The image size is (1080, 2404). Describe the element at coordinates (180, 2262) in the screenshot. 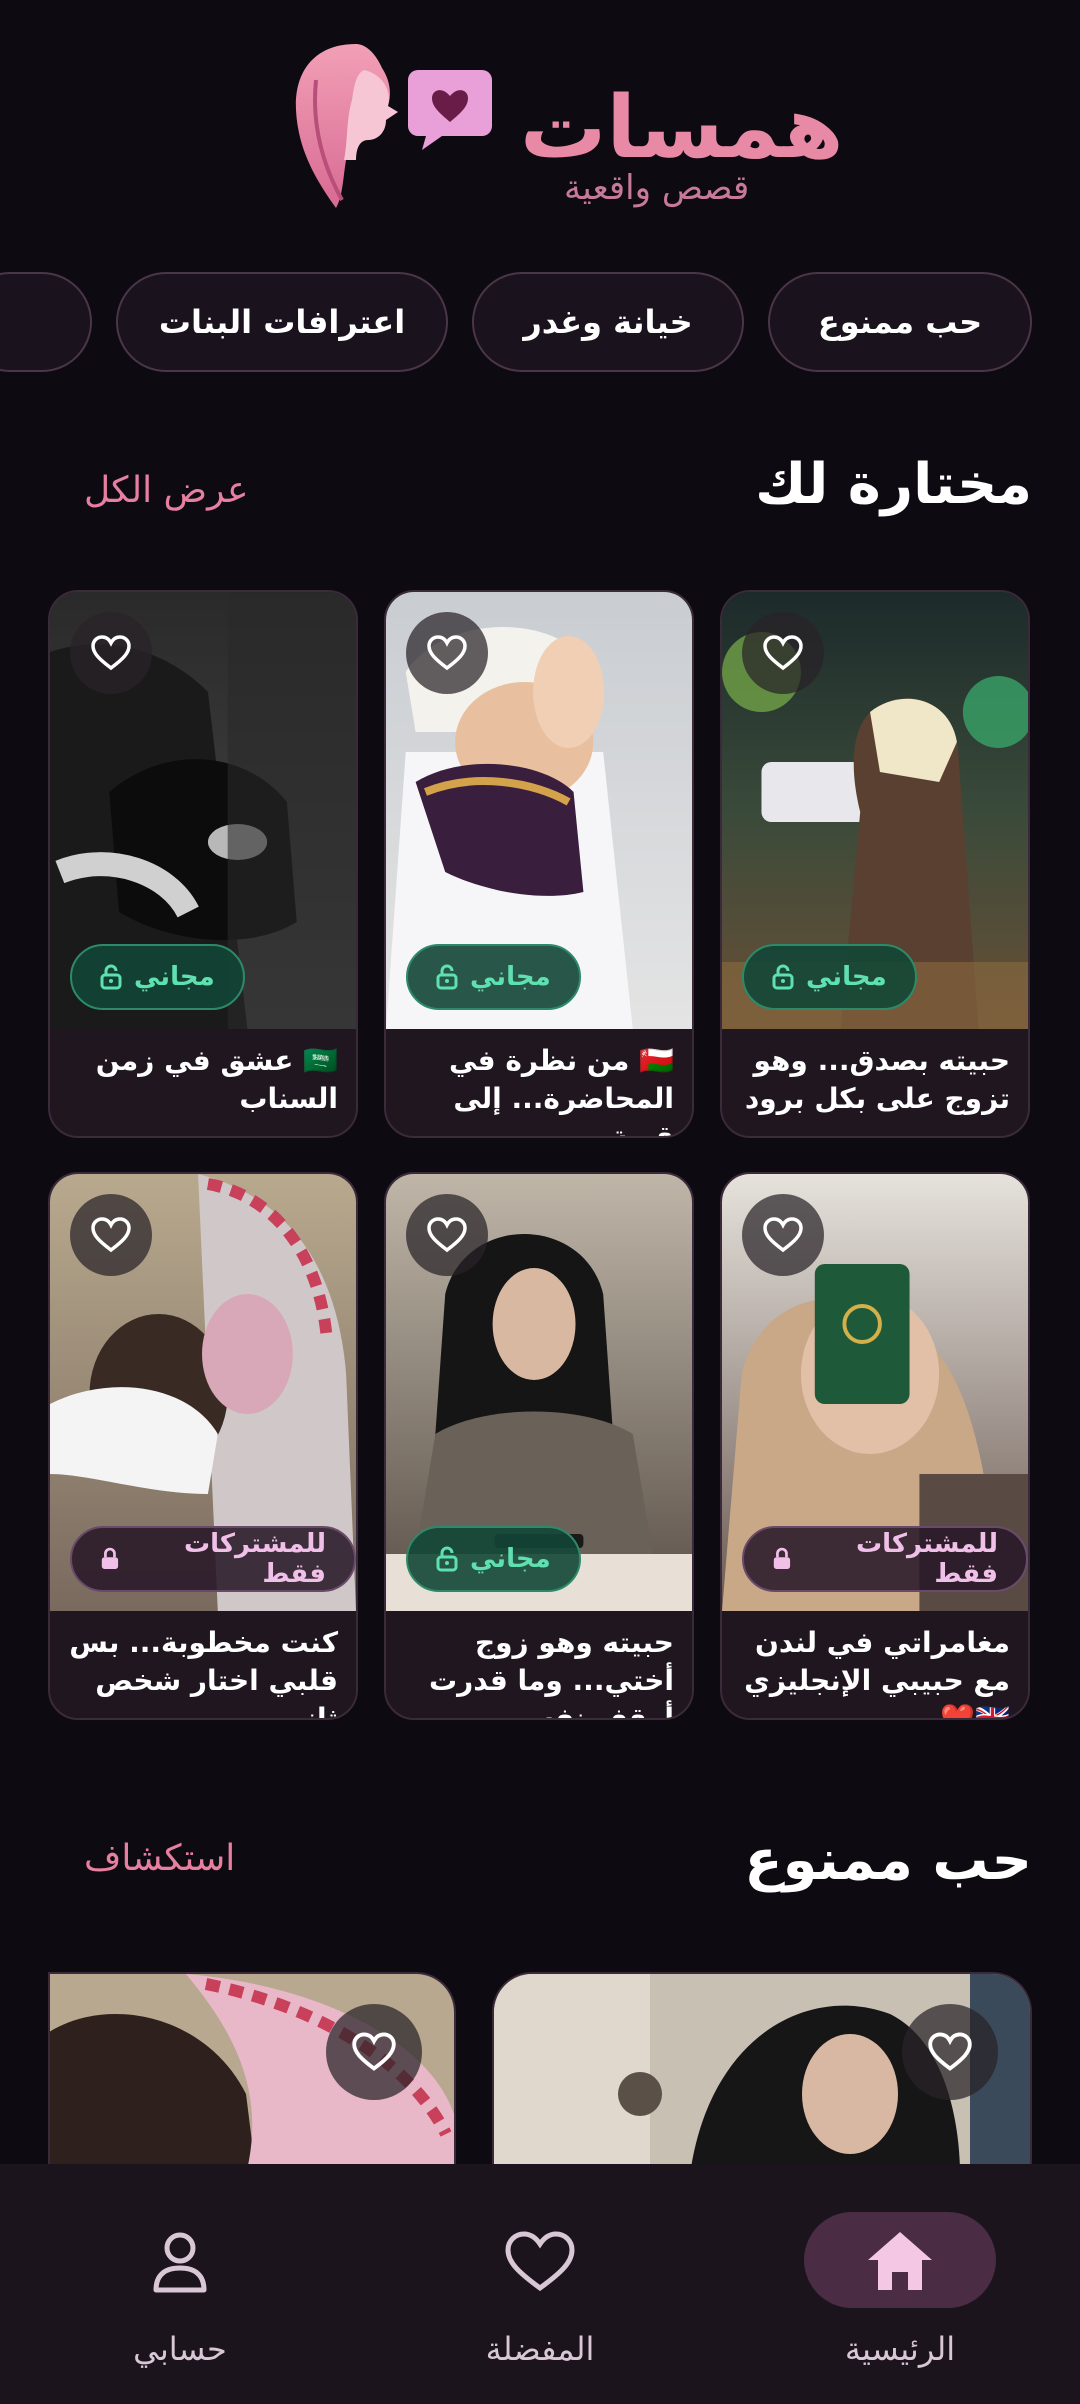

I see `person-icon` at that location.